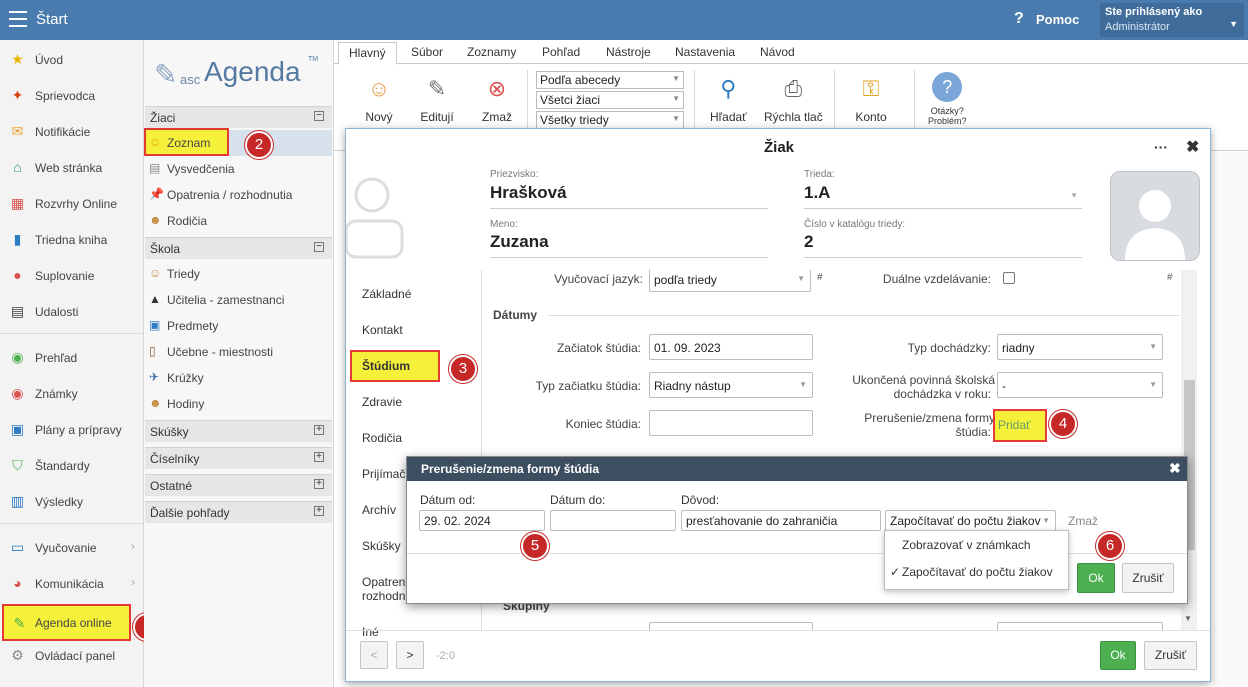  I want to click on nav-udalosti: ▤ Udalosti, so click(71, 311).